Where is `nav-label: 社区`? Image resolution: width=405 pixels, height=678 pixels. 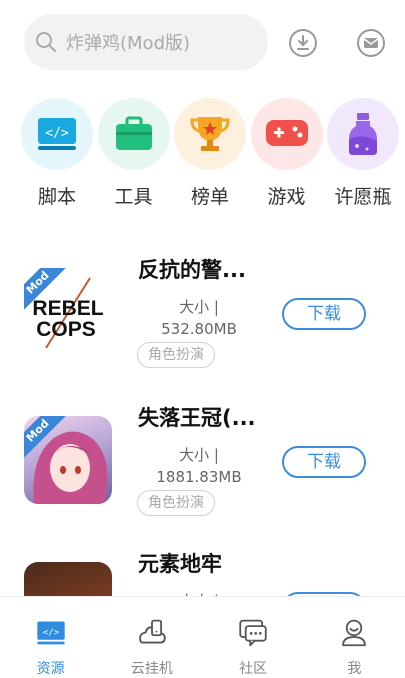
nav-label: 社区 is located at coordinates (253, 669).